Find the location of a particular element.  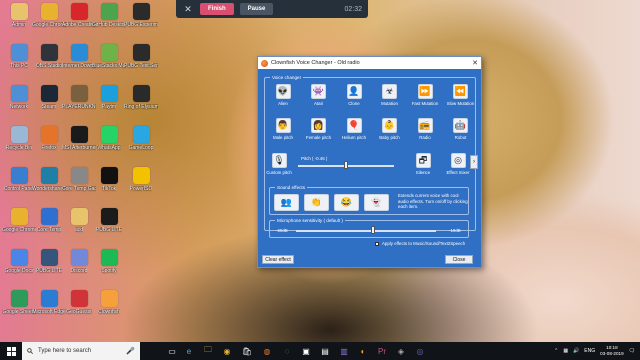

desktop-icon: Core Temp Gadget is located at coordinates (79, 184).